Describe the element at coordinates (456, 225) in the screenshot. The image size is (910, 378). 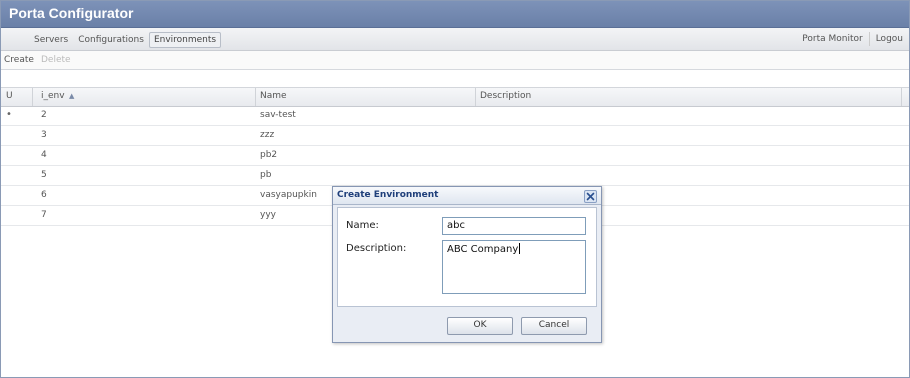
I see `name-input-value: abc` at that location.